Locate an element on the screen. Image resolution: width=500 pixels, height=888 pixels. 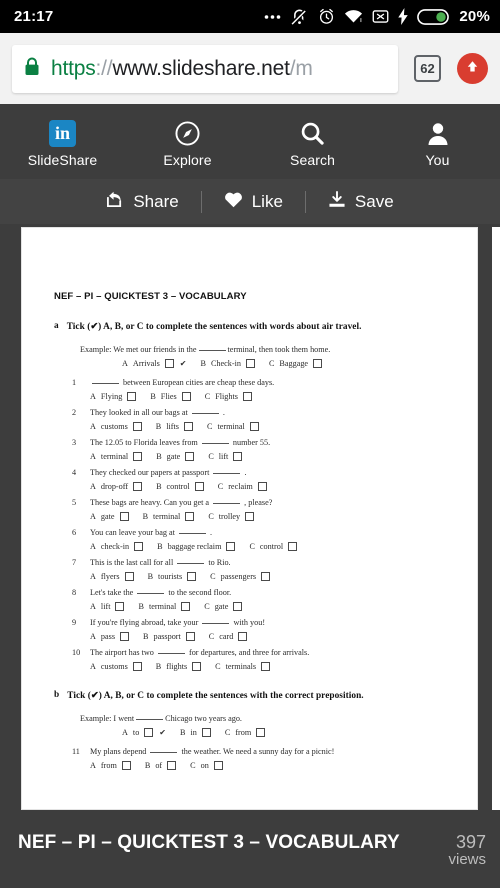
option-c: Cpassengers is located at coordinates (240, 576).